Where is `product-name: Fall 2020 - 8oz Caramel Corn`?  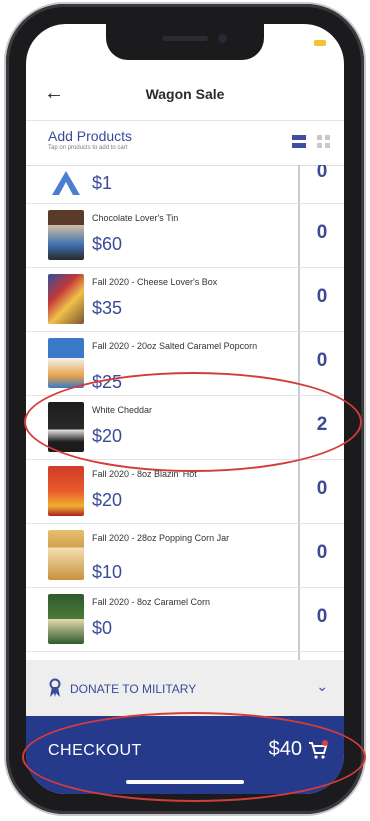 product-name: Fall 2020 - 8oz Caramel Corn is located at coordinates (151, 602).